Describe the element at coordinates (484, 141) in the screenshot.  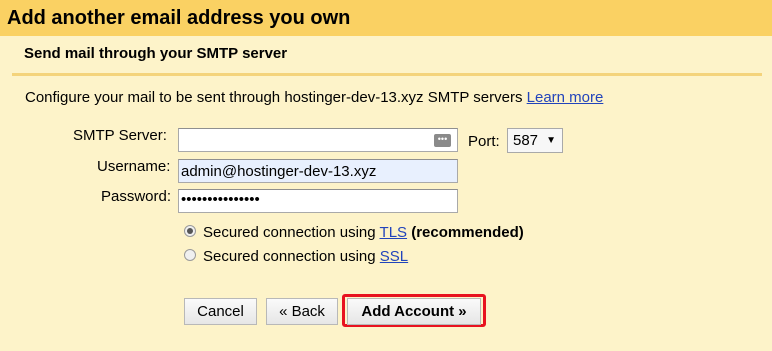
I see `port-label: Port:` at that location.